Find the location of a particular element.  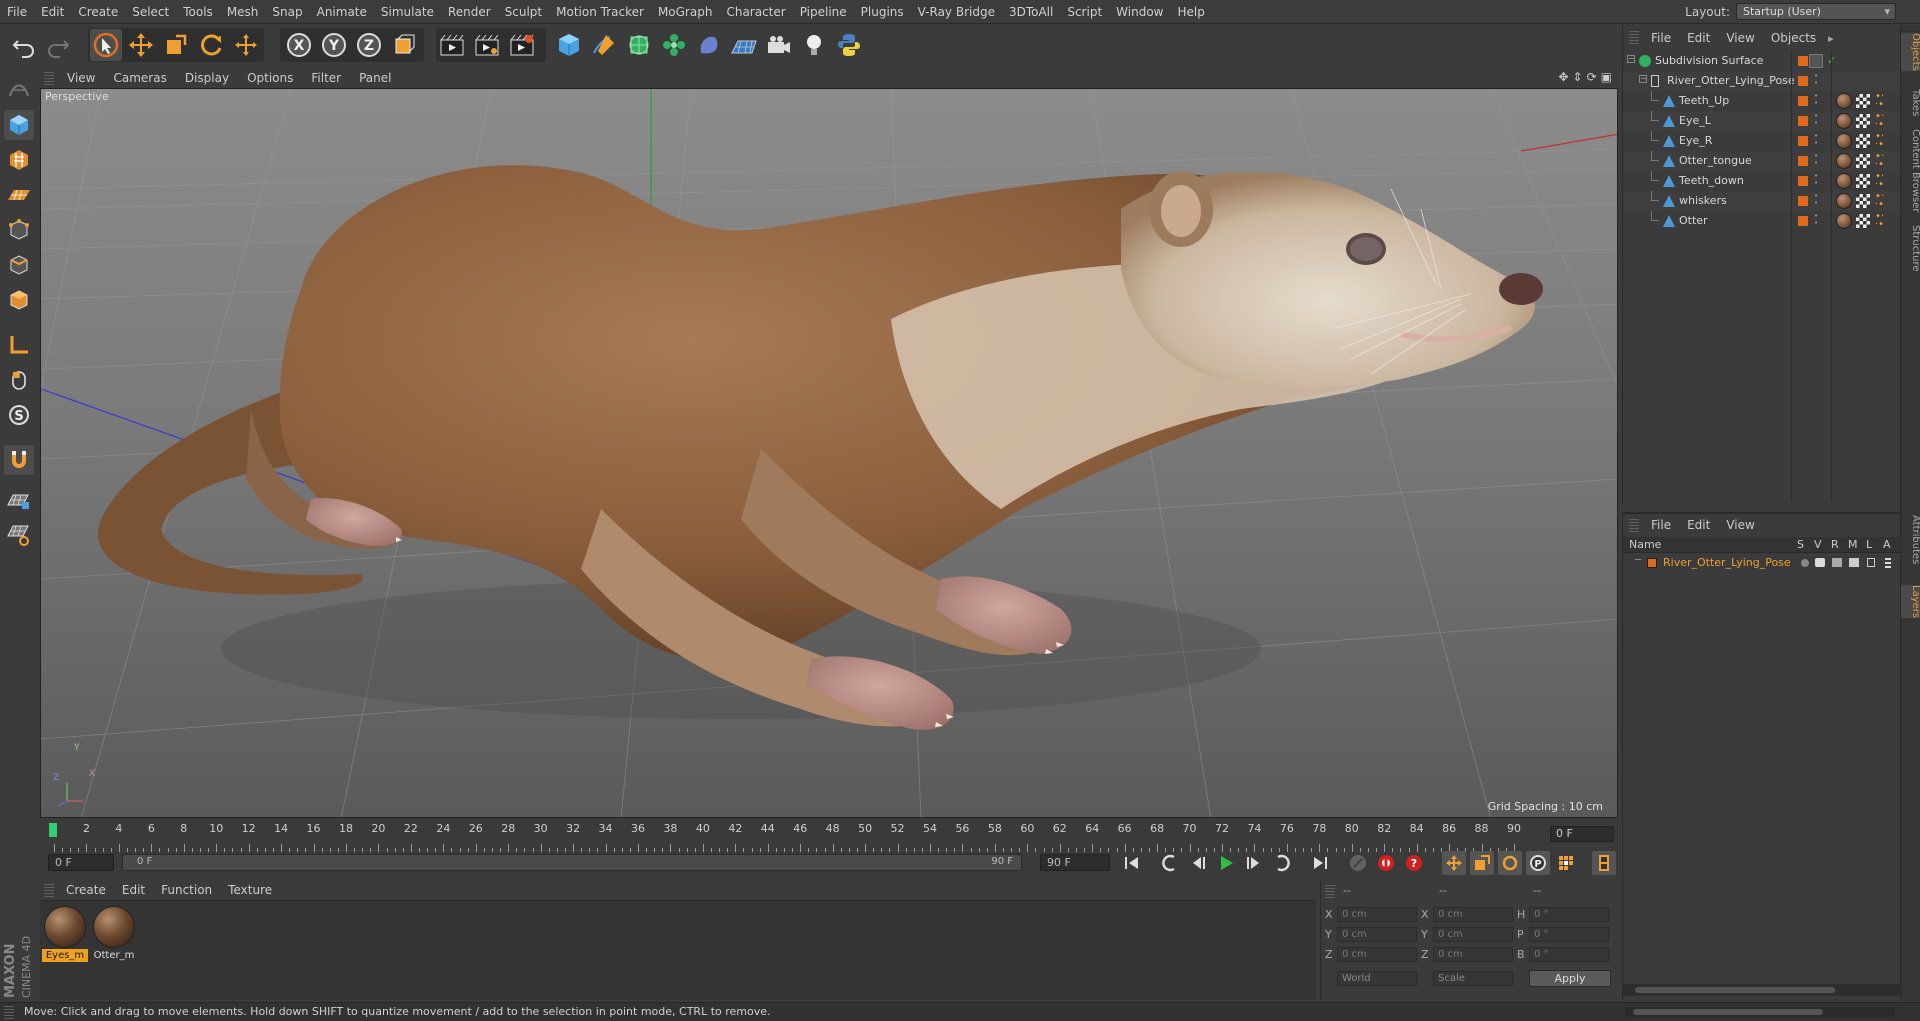

layer-render-icon is located at coordinates (1837, 562).